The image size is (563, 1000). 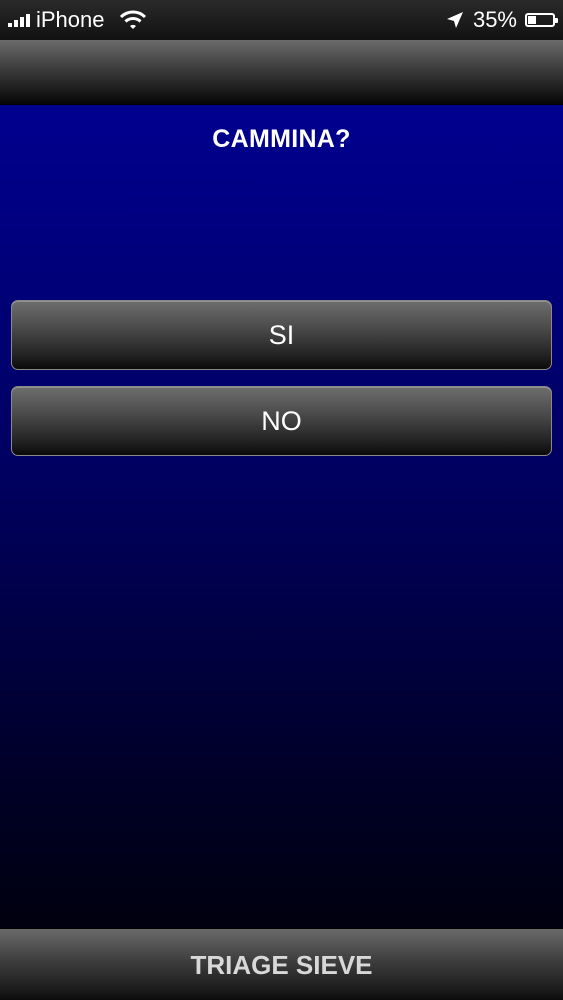 I want to click on status-right: 35%, so click(x=501, y=20).